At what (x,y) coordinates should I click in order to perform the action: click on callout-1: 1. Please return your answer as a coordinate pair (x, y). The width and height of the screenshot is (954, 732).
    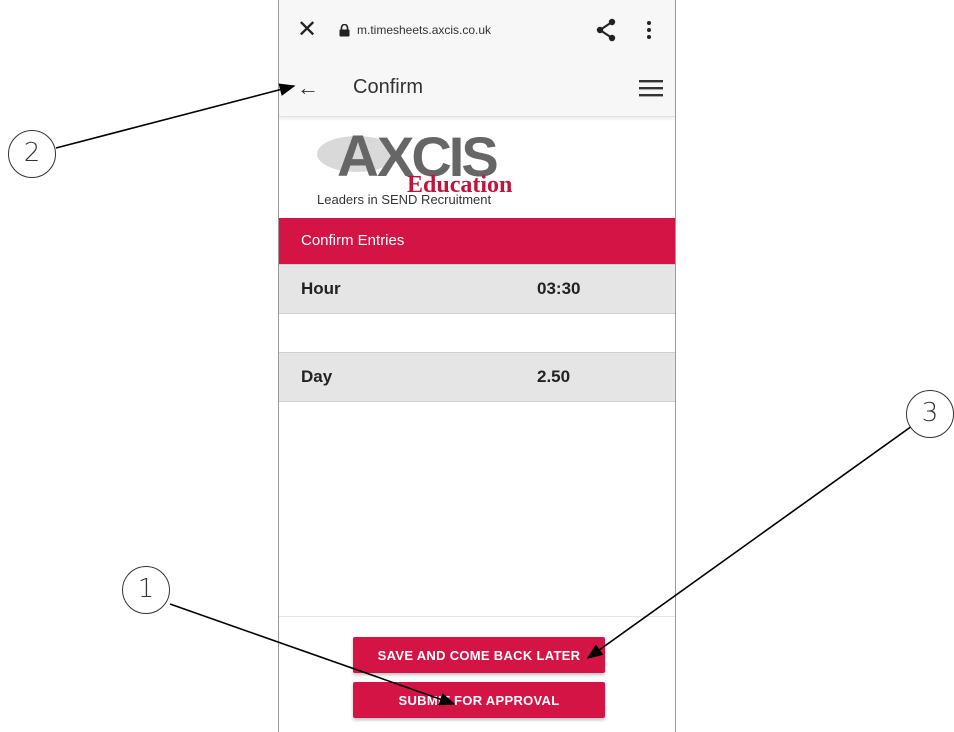
    Looking at the image, I should click on (146, 590).